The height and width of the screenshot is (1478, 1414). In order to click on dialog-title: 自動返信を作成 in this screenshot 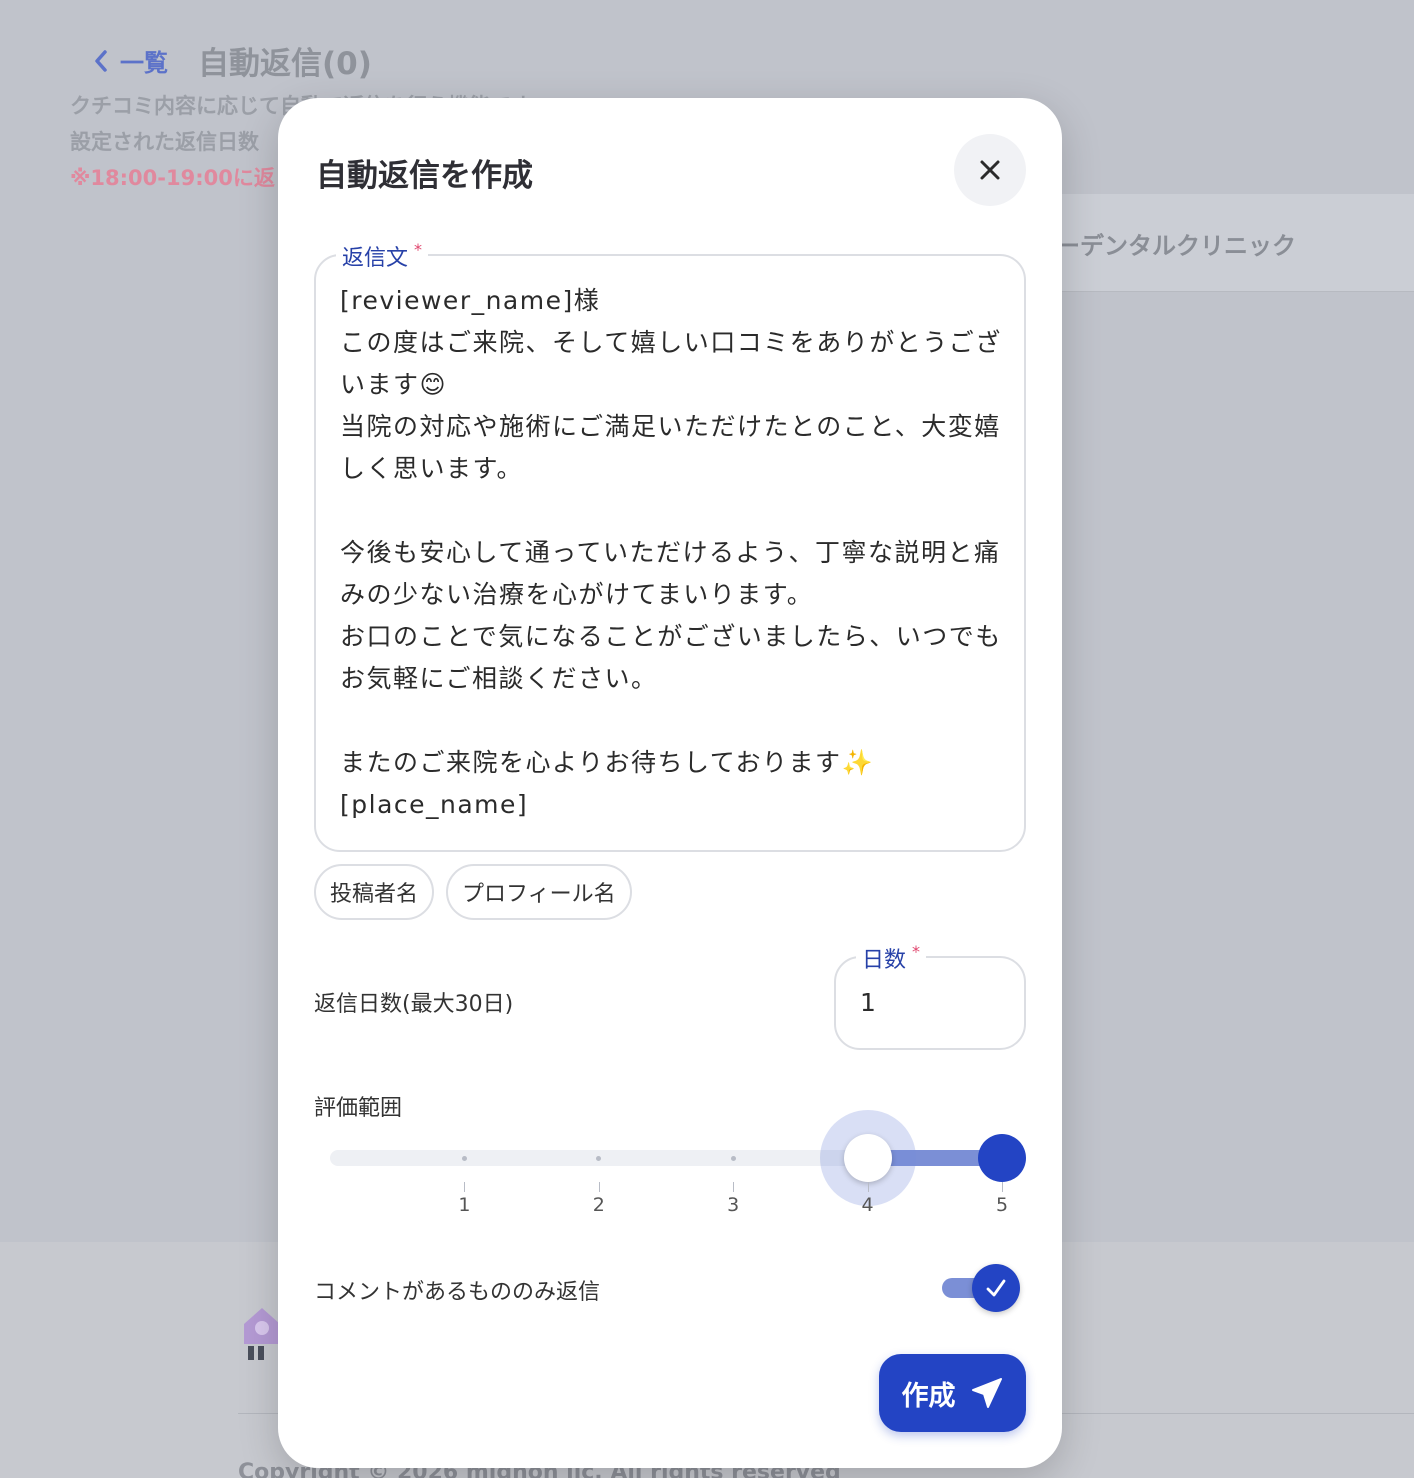, I will do `click(424, 176)`.